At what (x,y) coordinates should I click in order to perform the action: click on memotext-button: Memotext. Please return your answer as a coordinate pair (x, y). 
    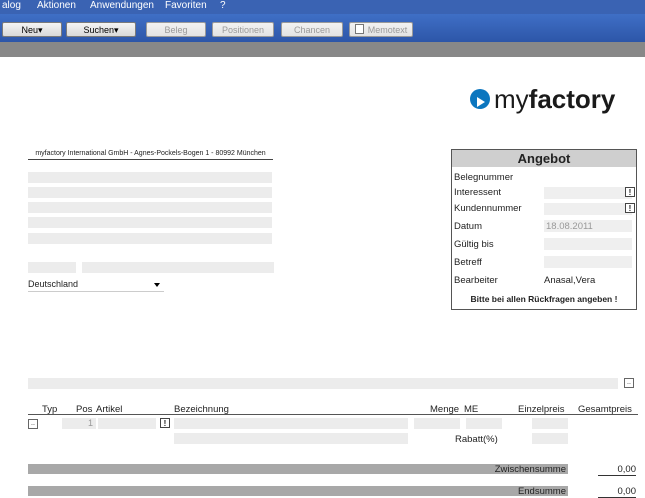
    Looking at the image, I should click on (381, 29).